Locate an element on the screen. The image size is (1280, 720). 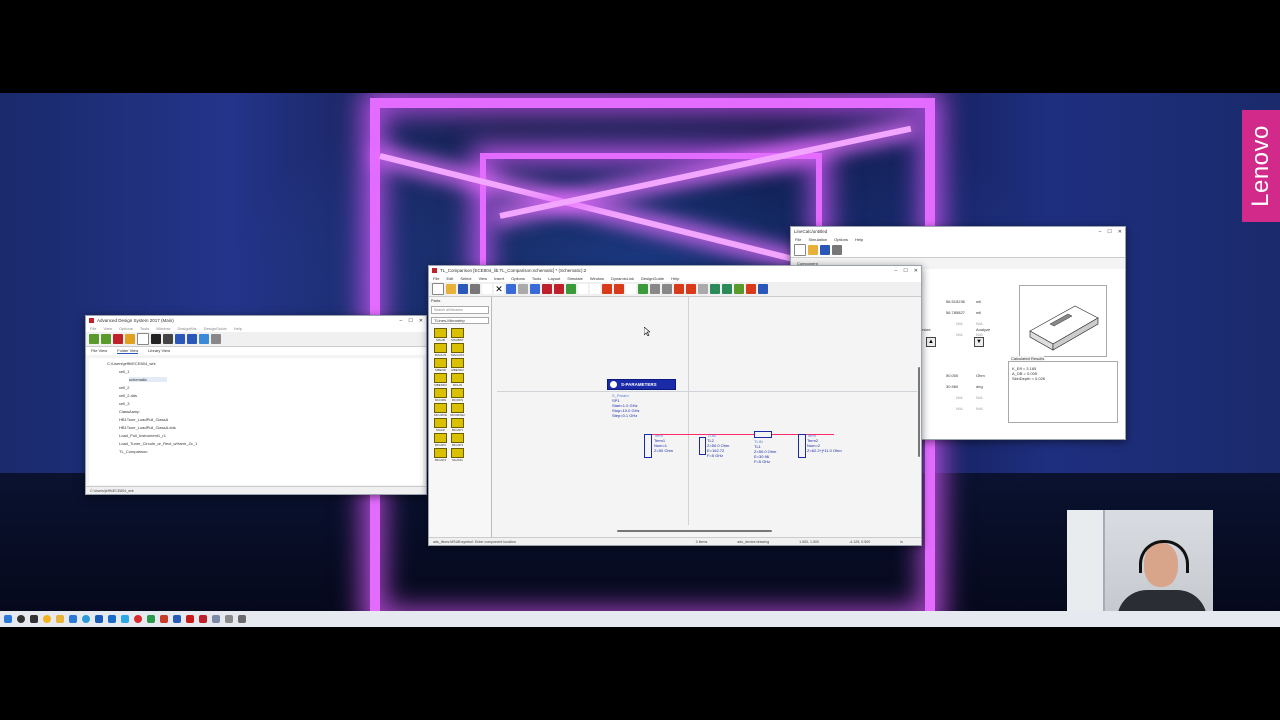
palette-item-micap2: MICAP2 is located at coordinates (440, 439).